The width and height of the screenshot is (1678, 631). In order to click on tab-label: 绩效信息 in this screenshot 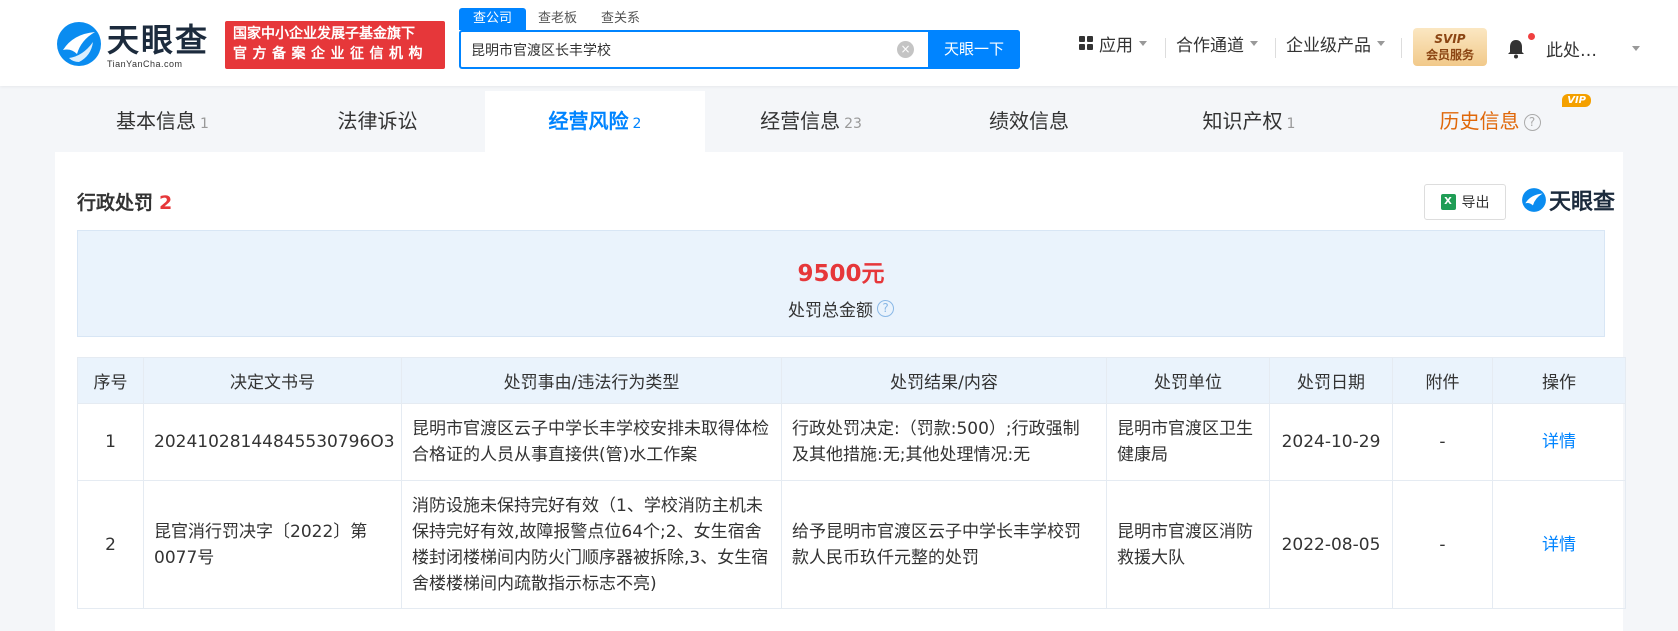, I will do `click(1029, 121)`.